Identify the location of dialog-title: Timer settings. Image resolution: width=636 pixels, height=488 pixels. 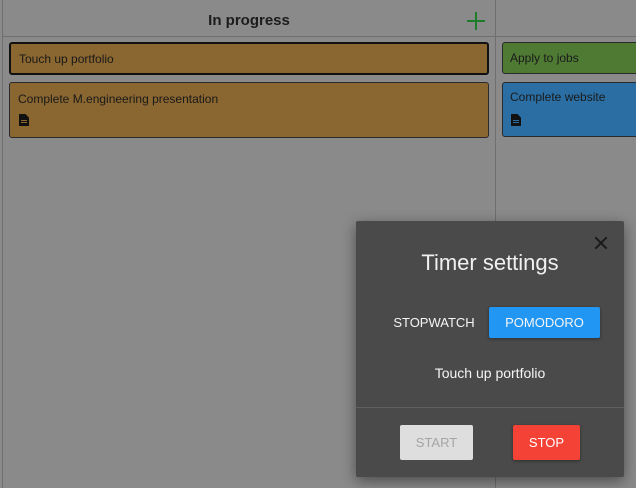
(490, 262).